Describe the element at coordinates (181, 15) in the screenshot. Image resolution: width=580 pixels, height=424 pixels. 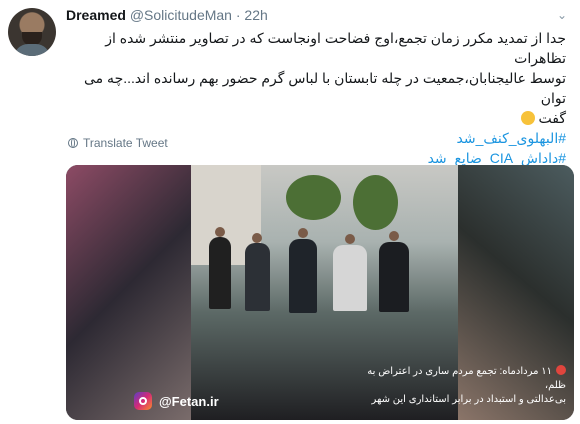
I see `author-handle: @SolicitudeMan` at that location.